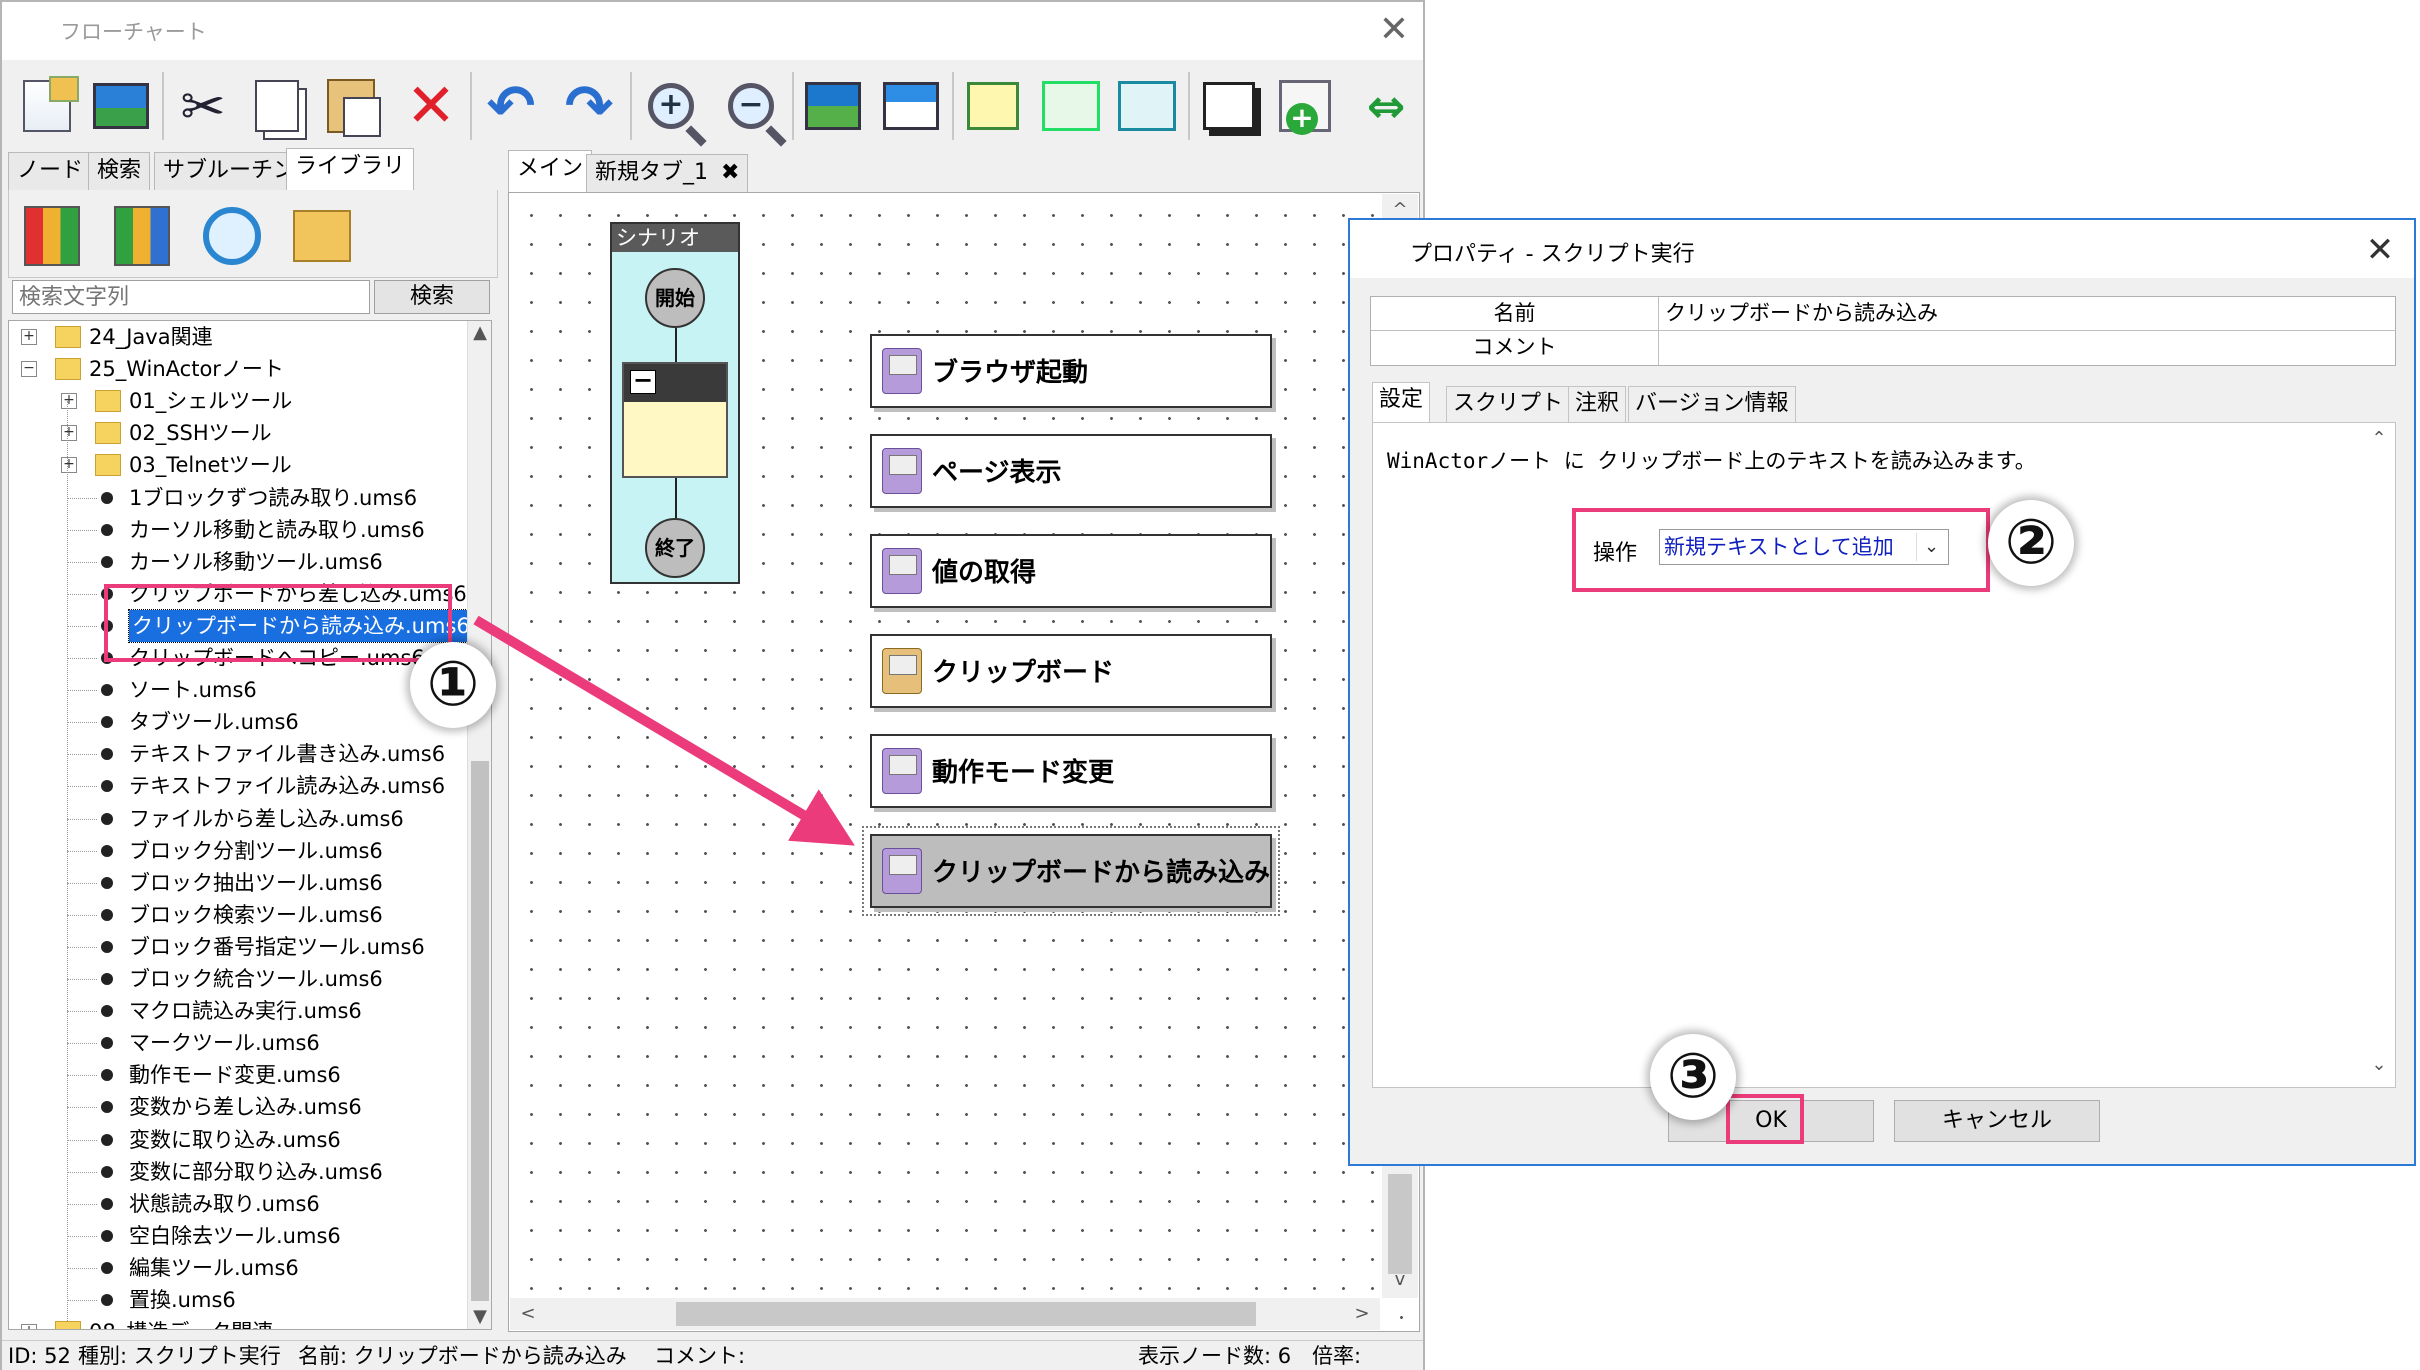  Describe the element at coordinates (911, 106) in the screenshot. I see `window-icon` at that location.